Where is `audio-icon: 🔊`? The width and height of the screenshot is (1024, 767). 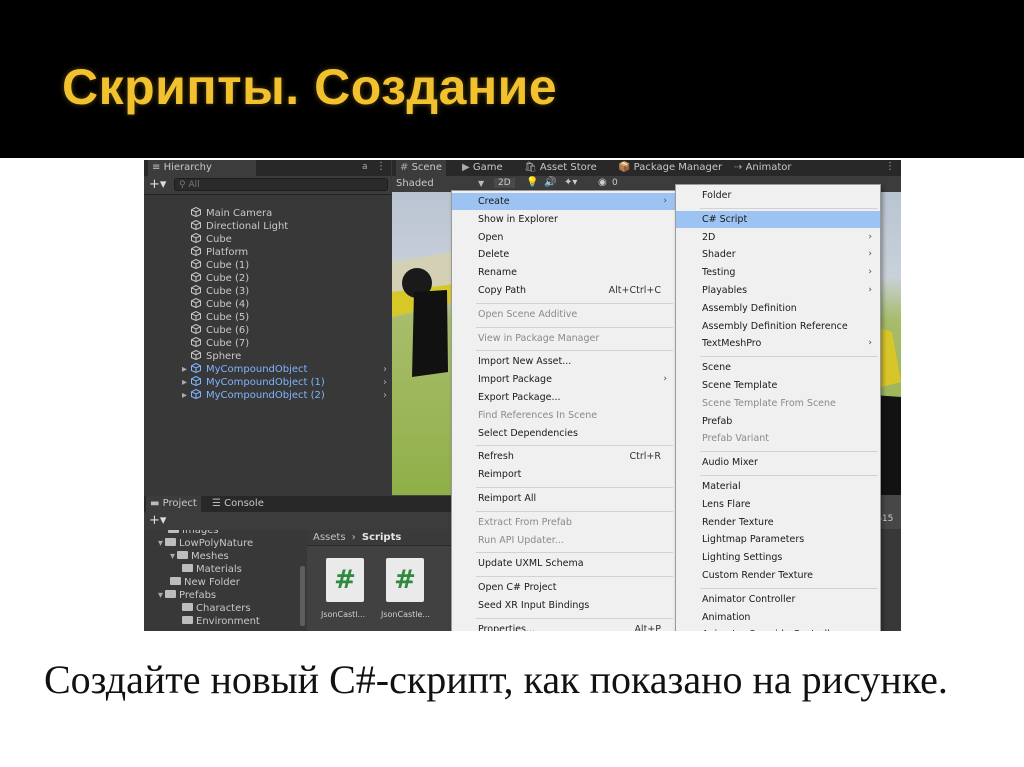 audio-icon: 🔊 is located at coordinates (550, 182).